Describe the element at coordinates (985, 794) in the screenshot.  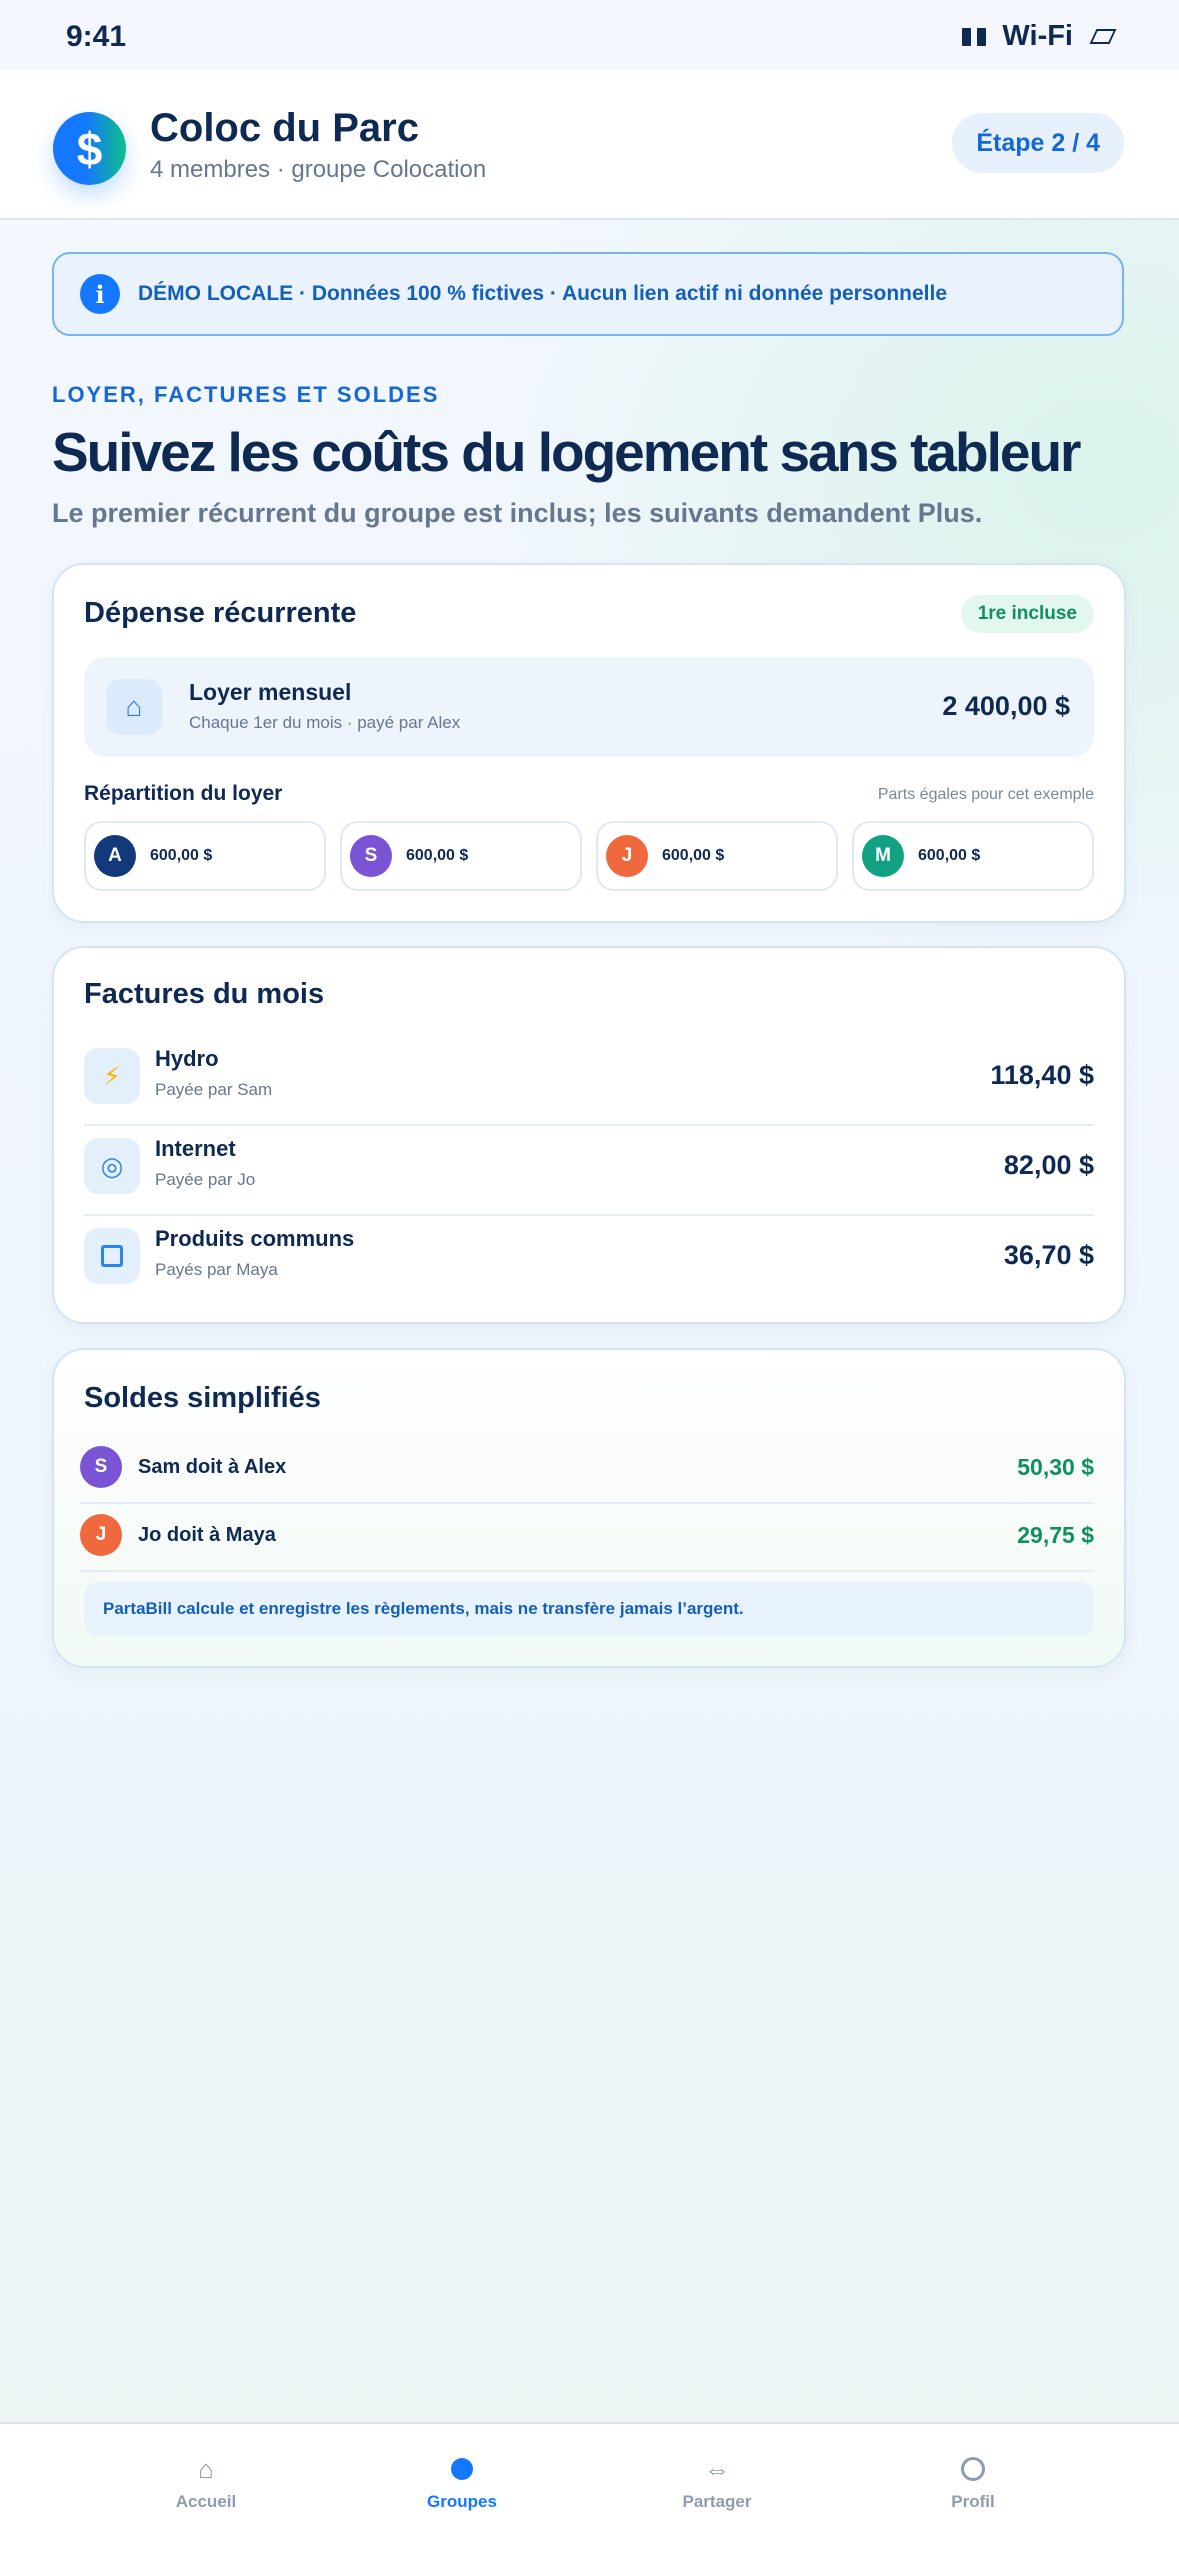
I see `split-note: Parts égales pour cet exemple` at that location.